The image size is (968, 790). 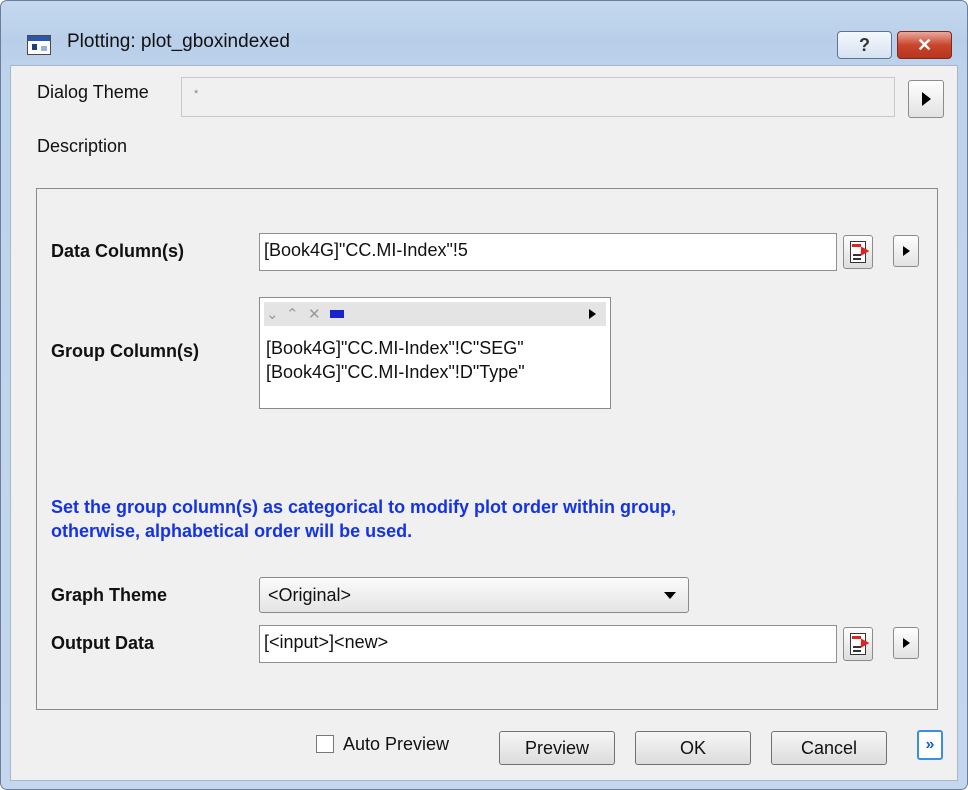 I want to click on dialog-theme-input: *, so click(x=538, y=97).